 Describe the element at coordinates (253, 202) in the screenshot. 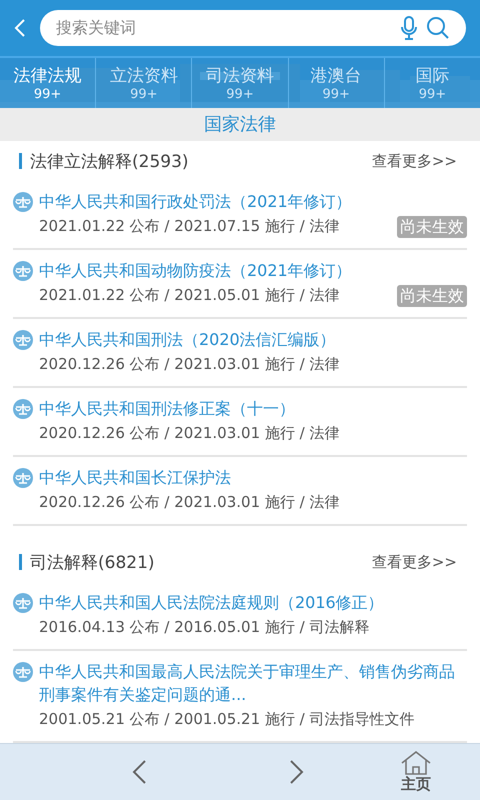

I see `law-title-link: 中华人民共和国行政处罚法（2021年修订）` at that location.